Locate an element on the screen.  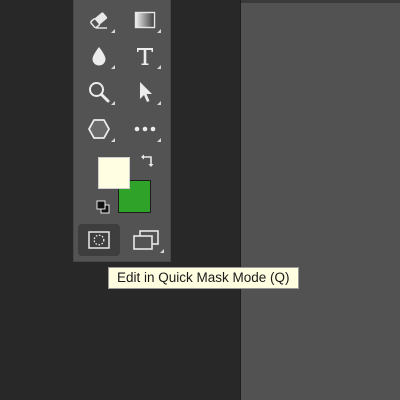
path-selection-tool-button is located at coordinates (145, 92).